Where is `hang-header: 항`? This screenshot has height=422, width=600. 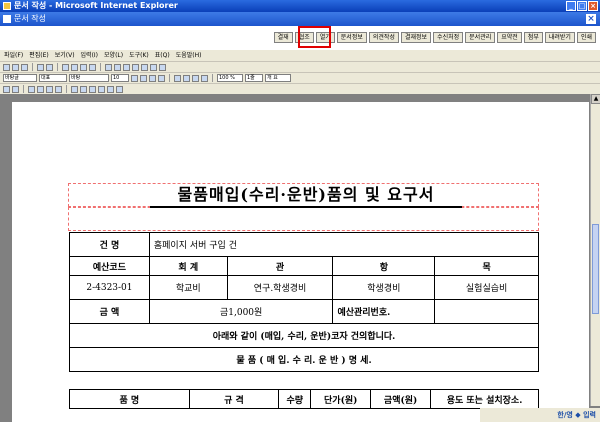
hang-header: 항 is located at coordinates (384, 266).